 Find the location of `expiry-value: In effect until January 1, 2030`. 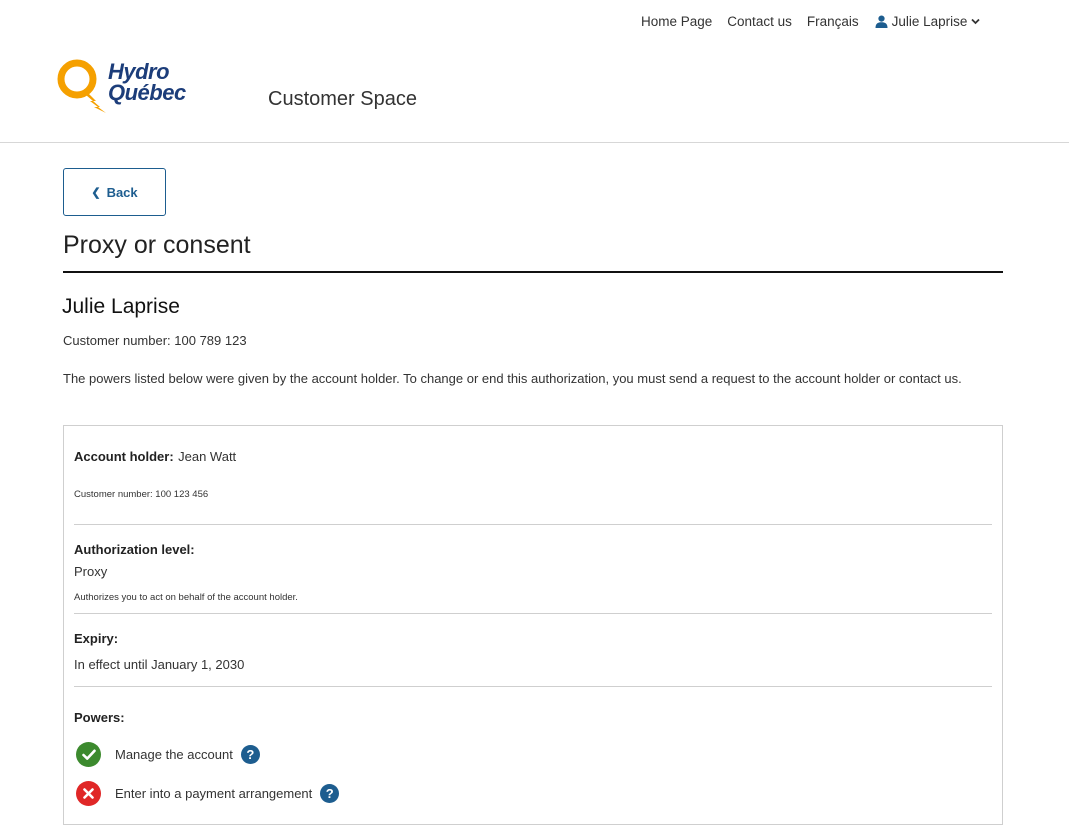

expiry-value: In effect until January 1, 2030 is located at coordinates (159, 664).